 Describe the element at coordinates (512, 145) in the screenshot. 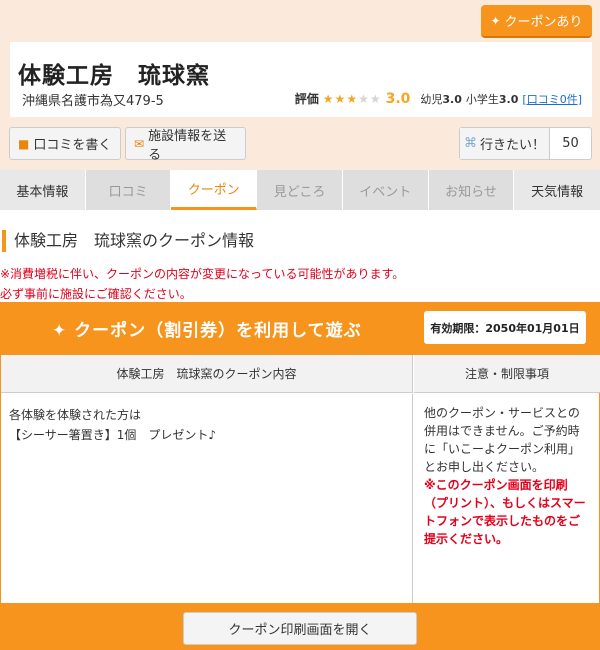

I see `want-to-go-label: 行きたい！` at that location.